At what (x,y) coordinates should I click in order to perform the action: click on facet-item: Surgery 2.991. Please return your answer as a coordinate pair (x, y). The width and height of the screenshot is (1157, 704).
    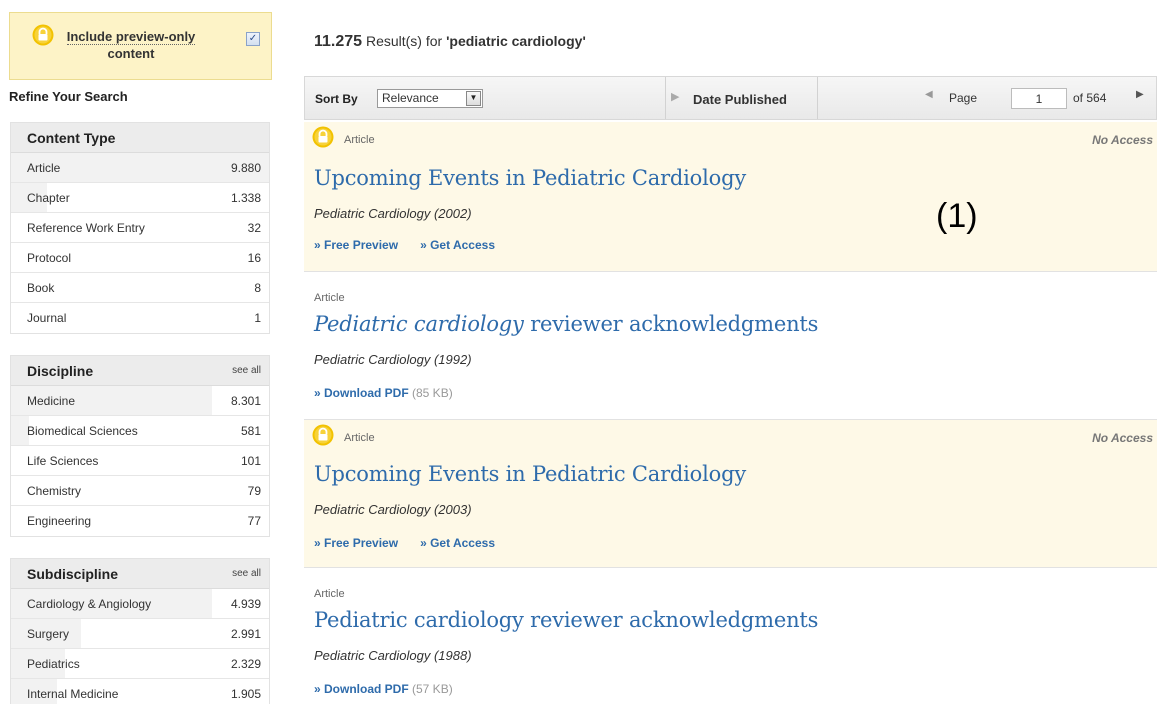
    Looking at the image, I should click on (140, 634).